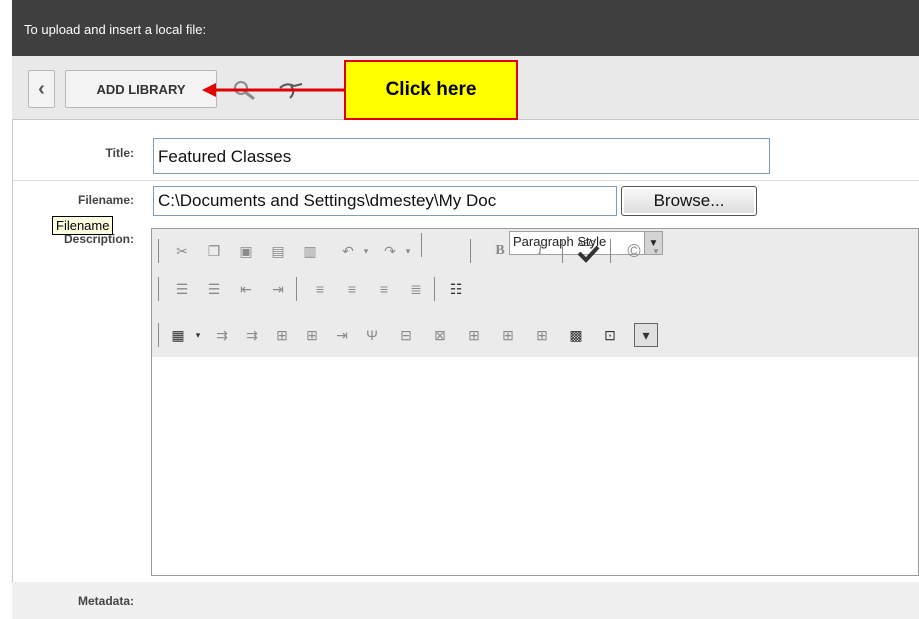 The height and width of the screenshot is (619, 919). I want to click on svg-text: ABC, so click(586, 243).